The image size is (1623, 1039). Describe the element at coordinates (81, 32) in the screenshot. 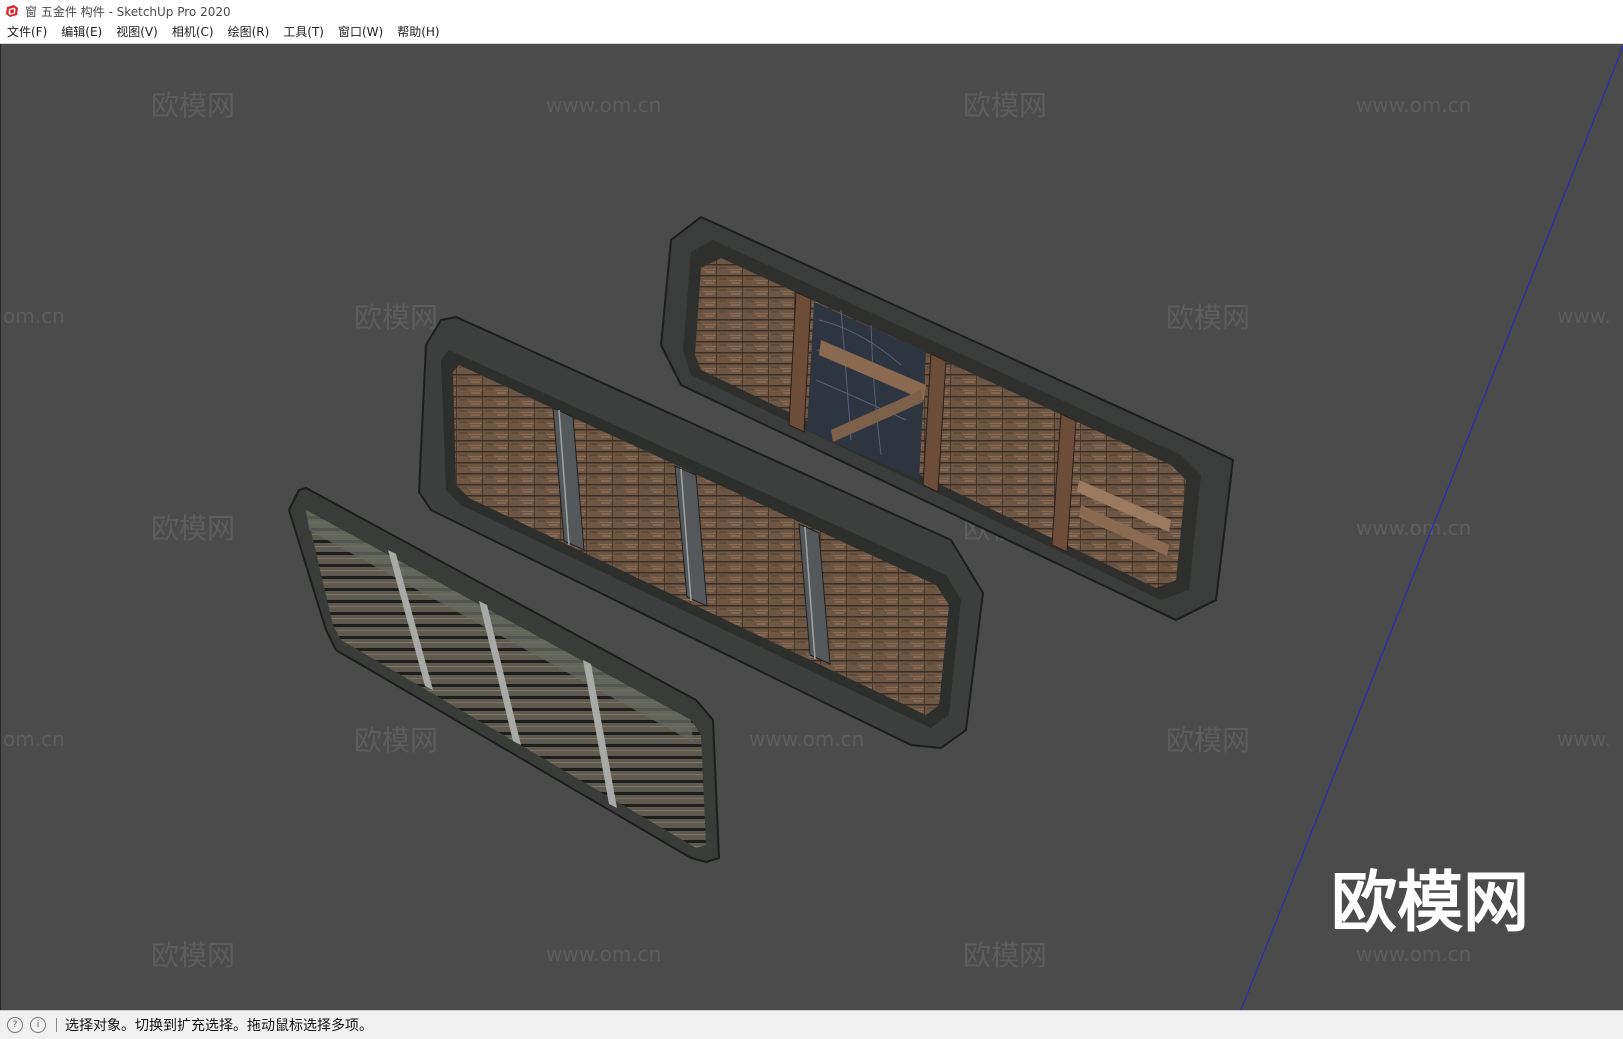

I see `menu-edit: 编辑(E)` at that location.